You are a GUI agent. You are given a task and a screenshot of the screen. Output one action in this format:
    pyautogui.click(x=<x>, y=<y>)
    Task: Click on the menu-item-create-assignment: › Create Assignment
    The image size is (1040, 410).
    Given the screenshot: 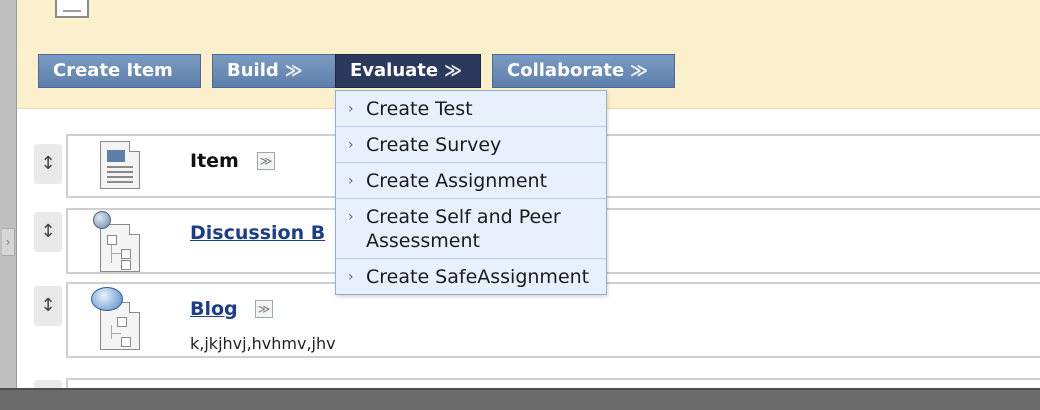 What is the action you would take?
    pyautogui.click(x=471, y=181)
    